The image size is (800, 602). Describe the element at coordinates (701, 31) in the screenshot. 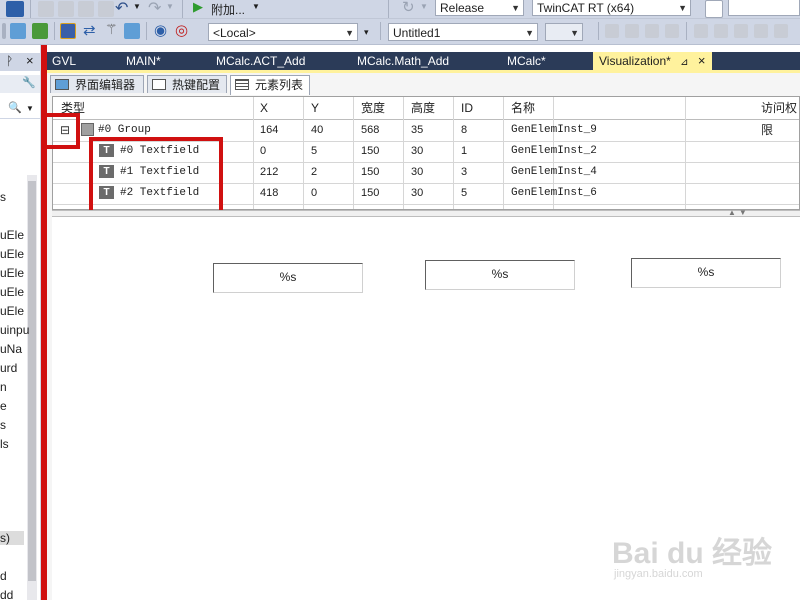

I see `step-into-icon` at that location.